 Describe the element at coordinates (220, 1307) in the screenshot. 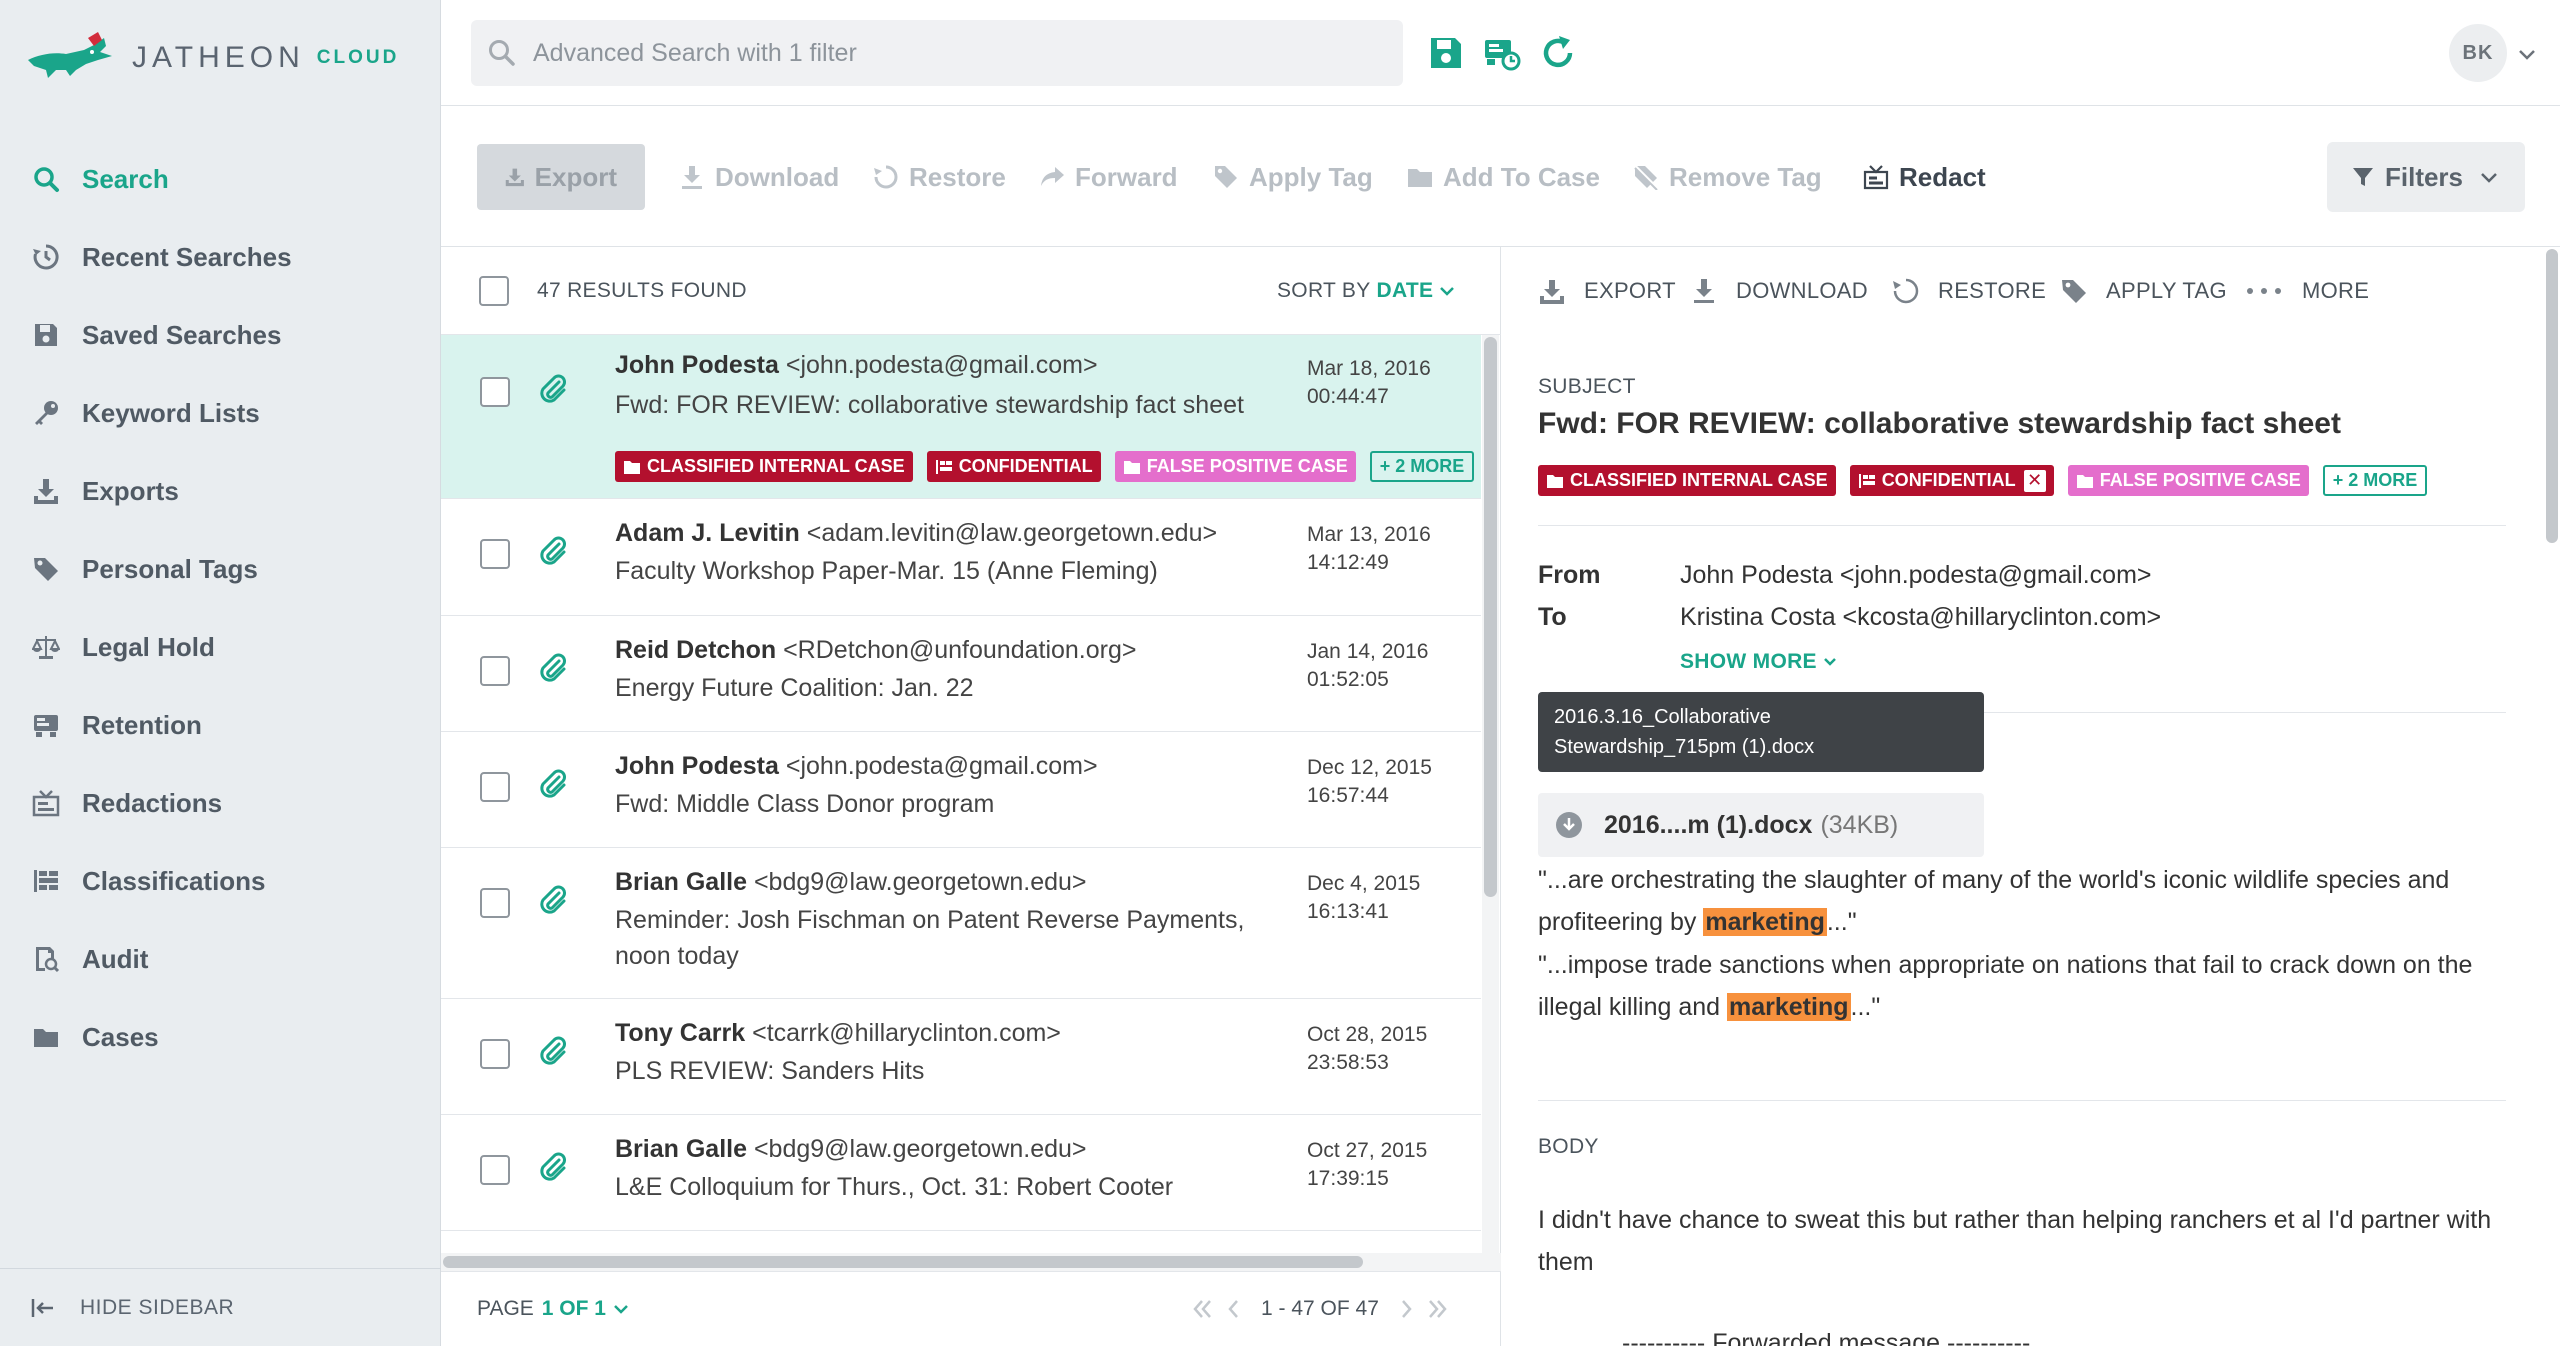

I see `hide-sidebar-button: HIDE SIDEBAR` at that location.